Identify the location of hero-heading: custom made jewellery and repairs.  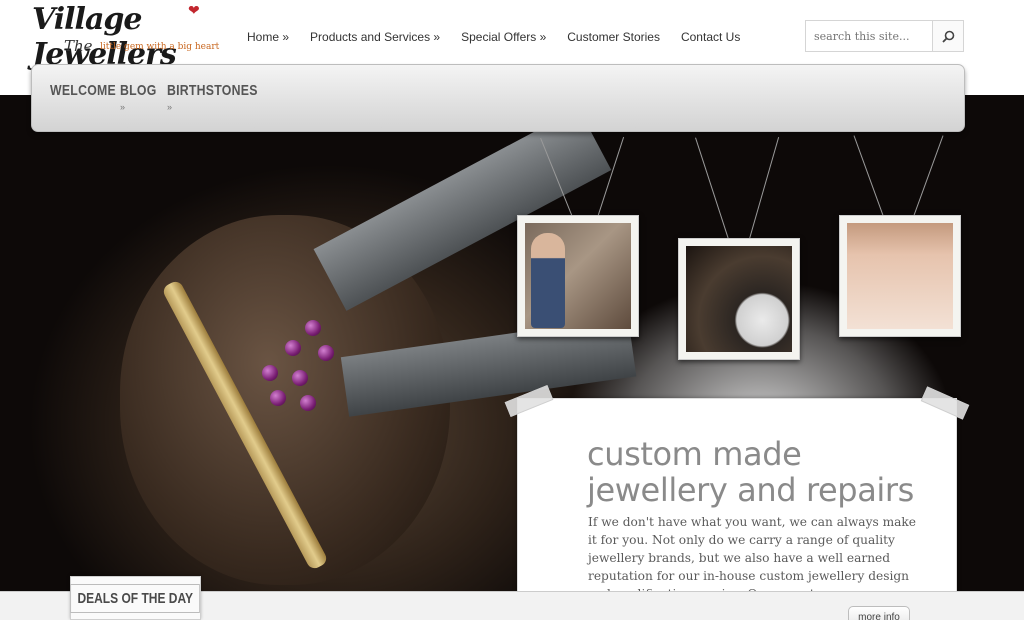
(757, 472).